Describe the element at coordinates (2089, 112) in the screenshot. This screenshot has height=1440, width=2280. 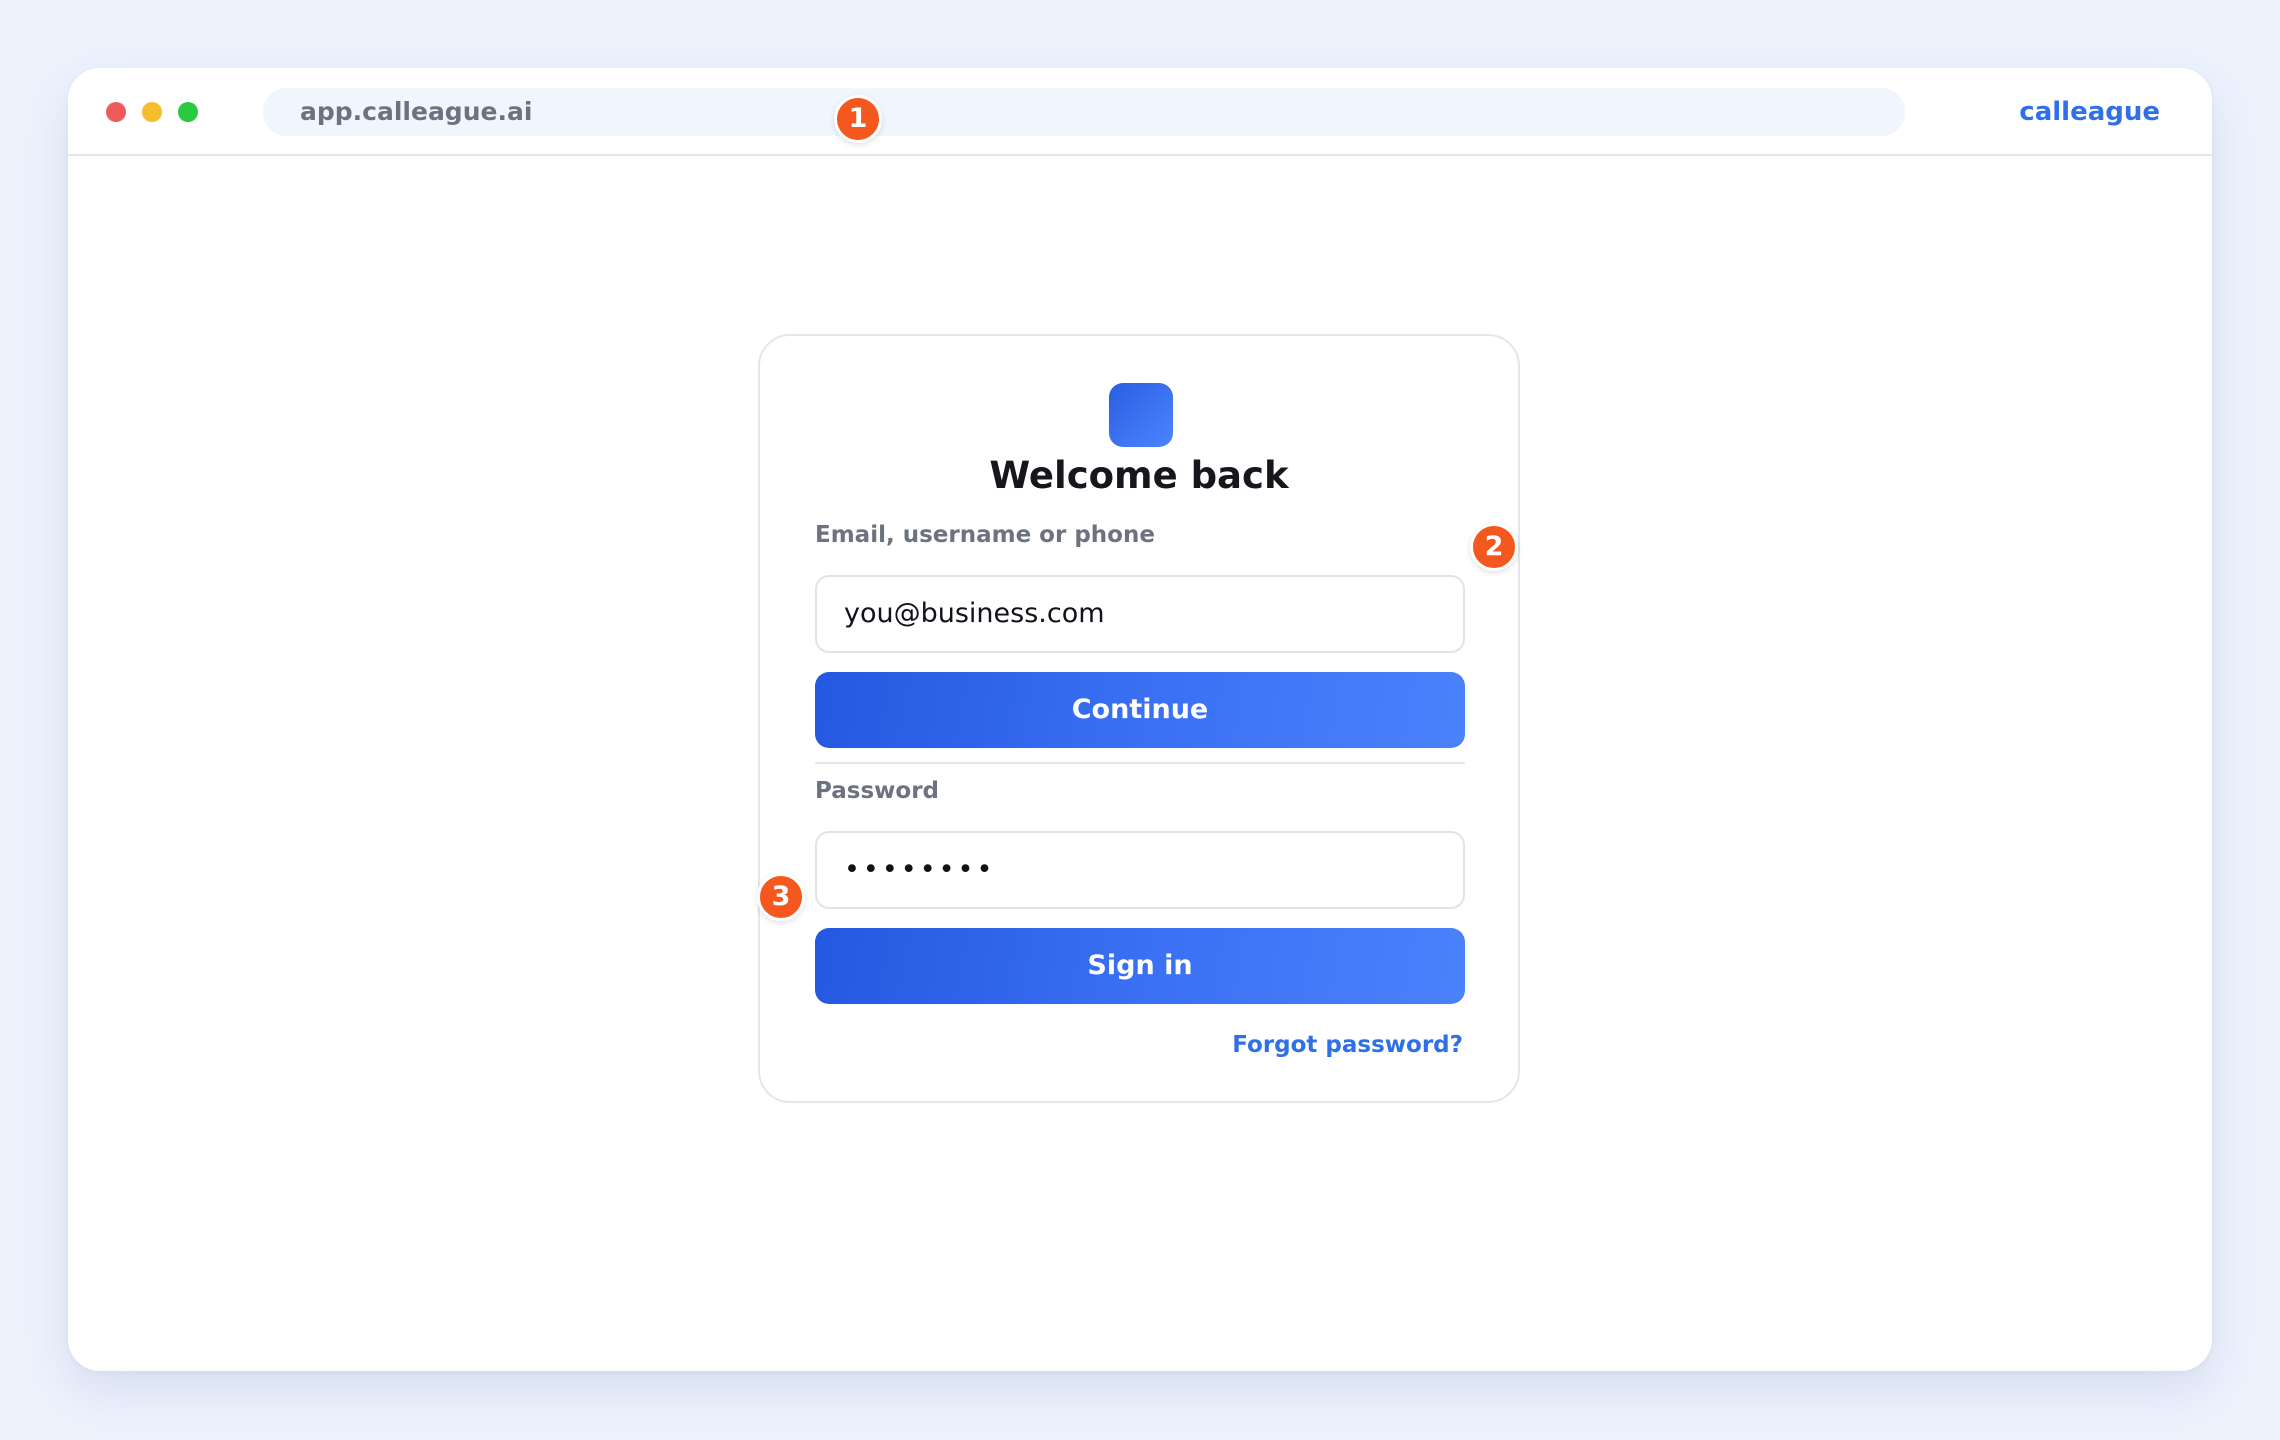
I see `brand-link: calleague` at that location.